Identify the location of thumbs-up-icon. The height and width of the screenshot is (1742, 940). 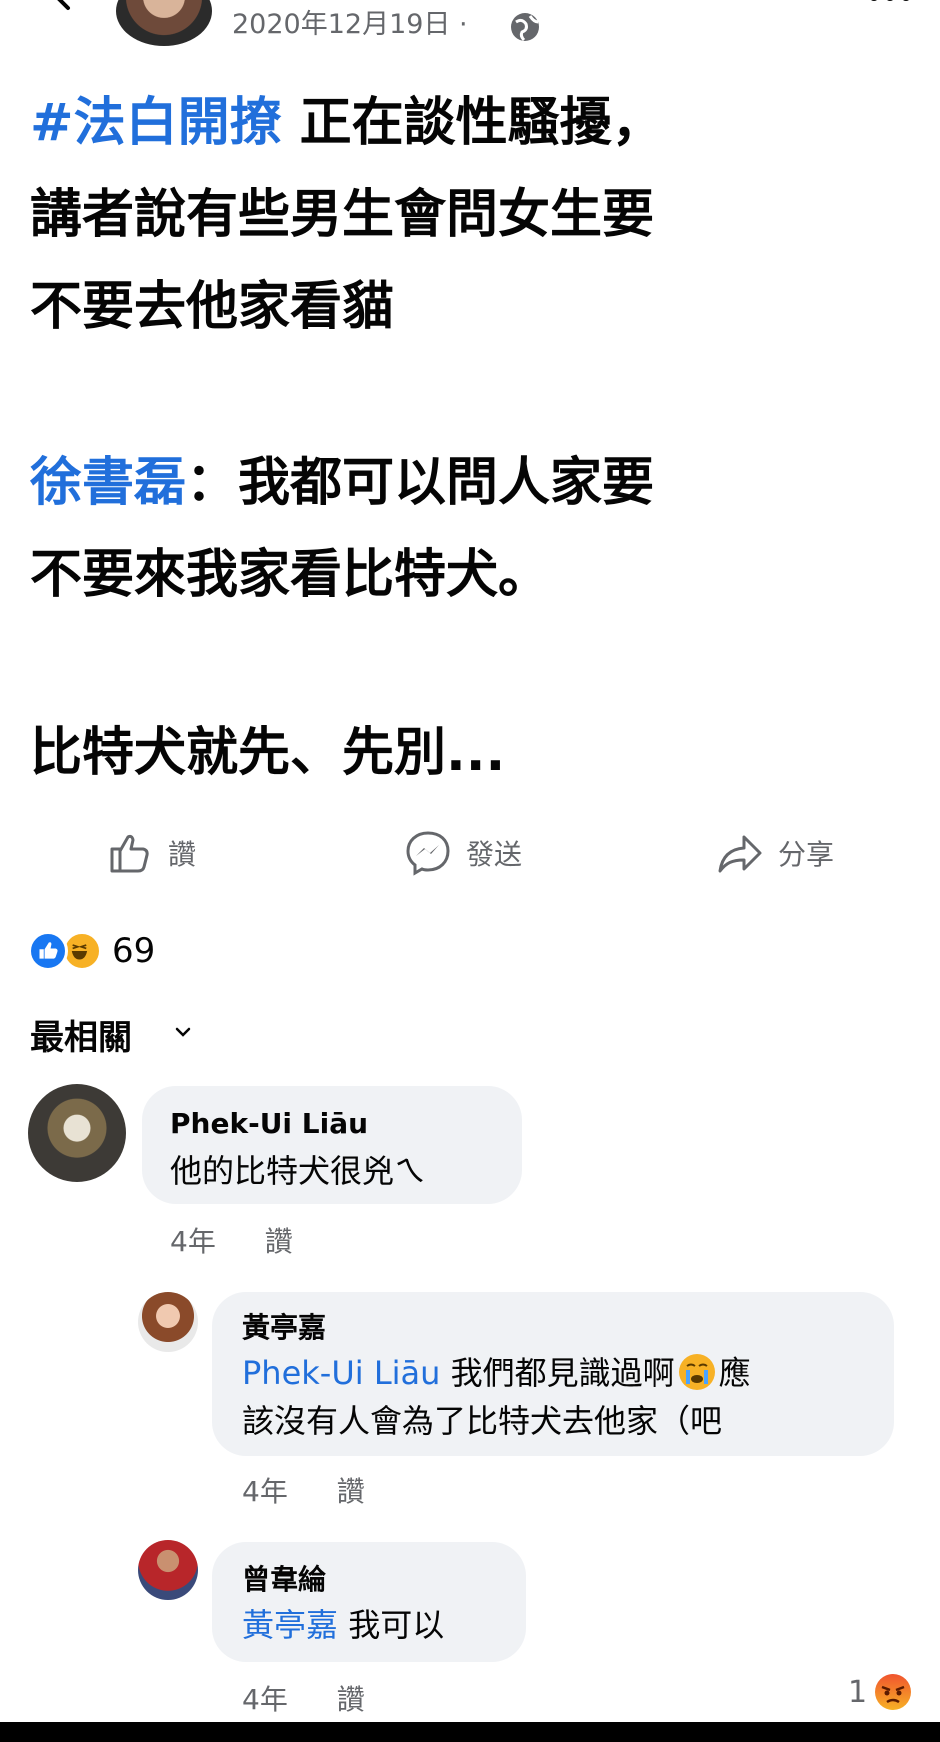
(129, 853).